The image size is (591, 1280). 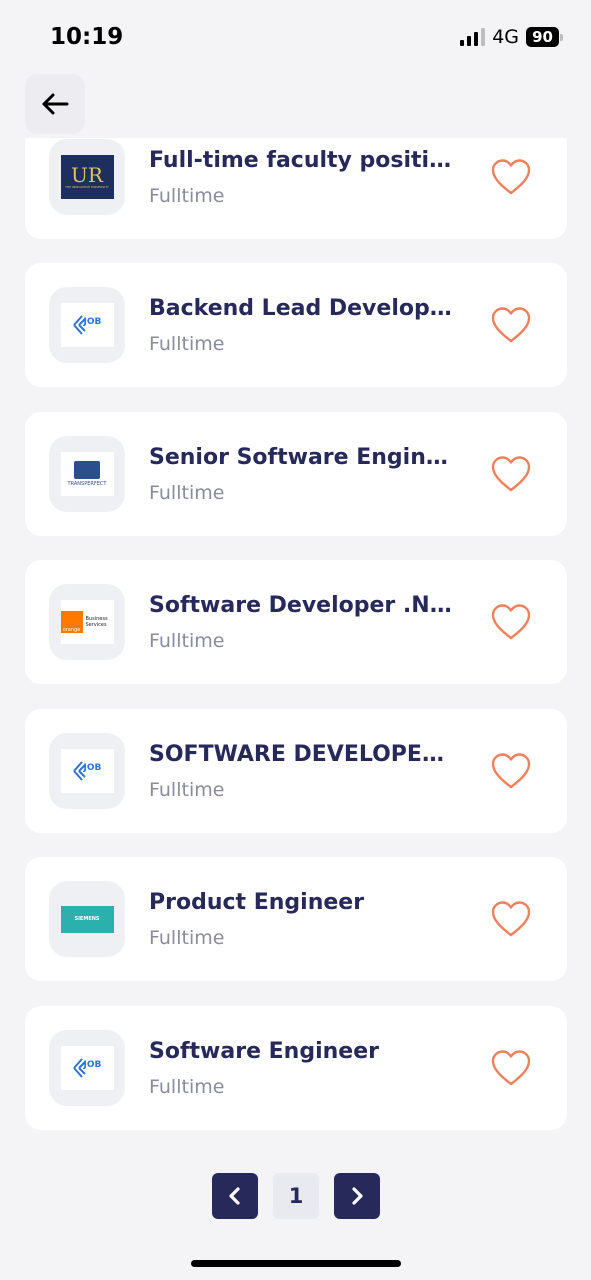 I want to click on job-card: JOB SOFTWARE DEVELOPER… Fulltime, so click(x=296, y=771).